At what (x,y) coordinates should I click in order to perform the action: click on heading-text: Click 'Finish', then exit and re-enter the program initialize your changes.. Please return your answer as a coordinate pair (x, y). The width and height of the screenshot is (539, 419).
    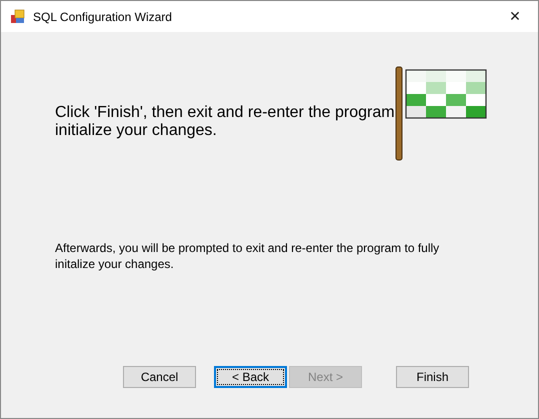
    Looking at the image, I should click on (225, 122).